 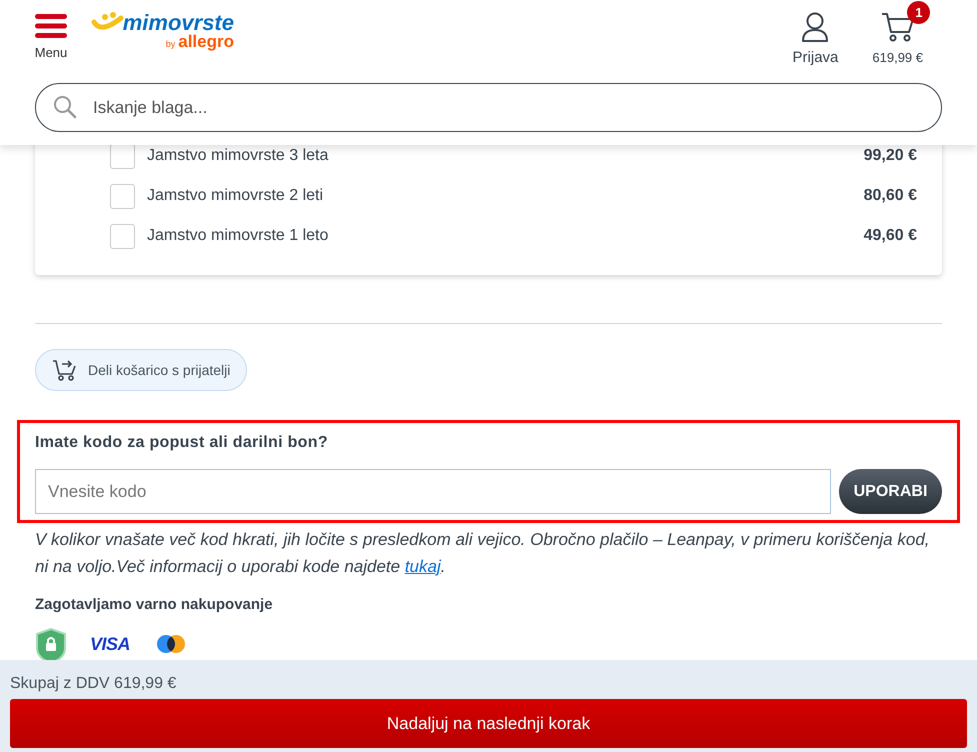 I want to click on share-cart-button: Deli košarico s prijatelji, so click(x=141, y=370).